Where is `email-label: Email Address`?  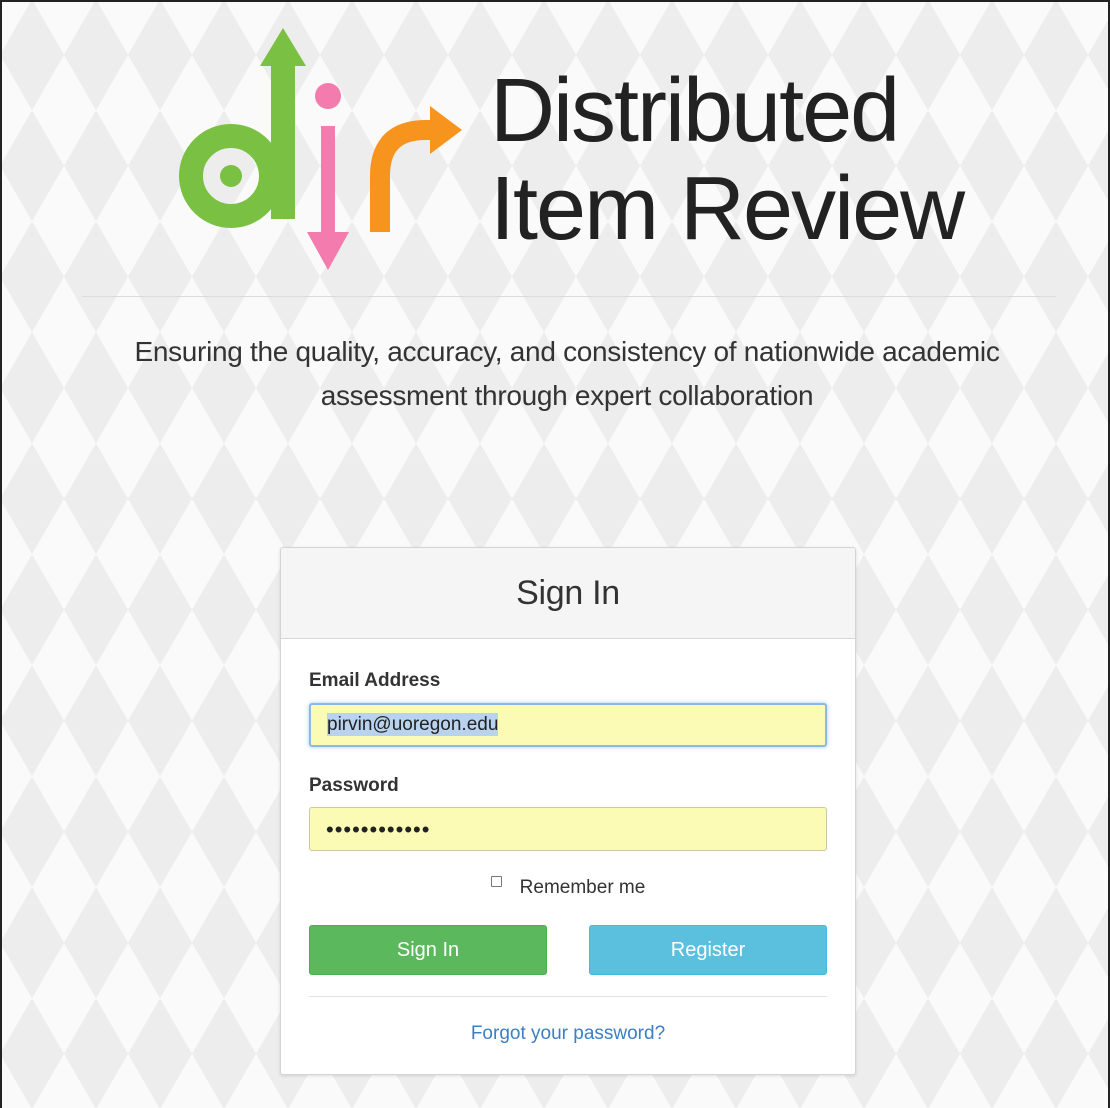 email-label: Email Address is located at coordinates (375, 680).